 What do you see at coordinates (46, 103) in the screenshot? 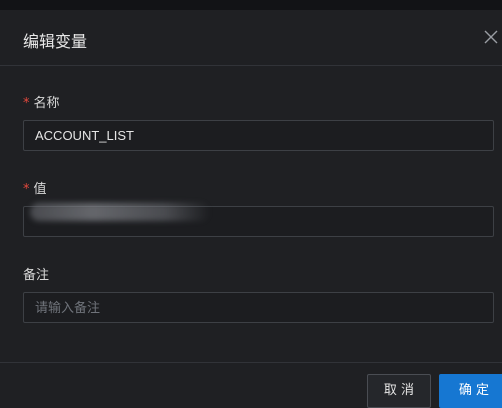
I see `name-label-text: 名称` at bounding box center [46, 103].